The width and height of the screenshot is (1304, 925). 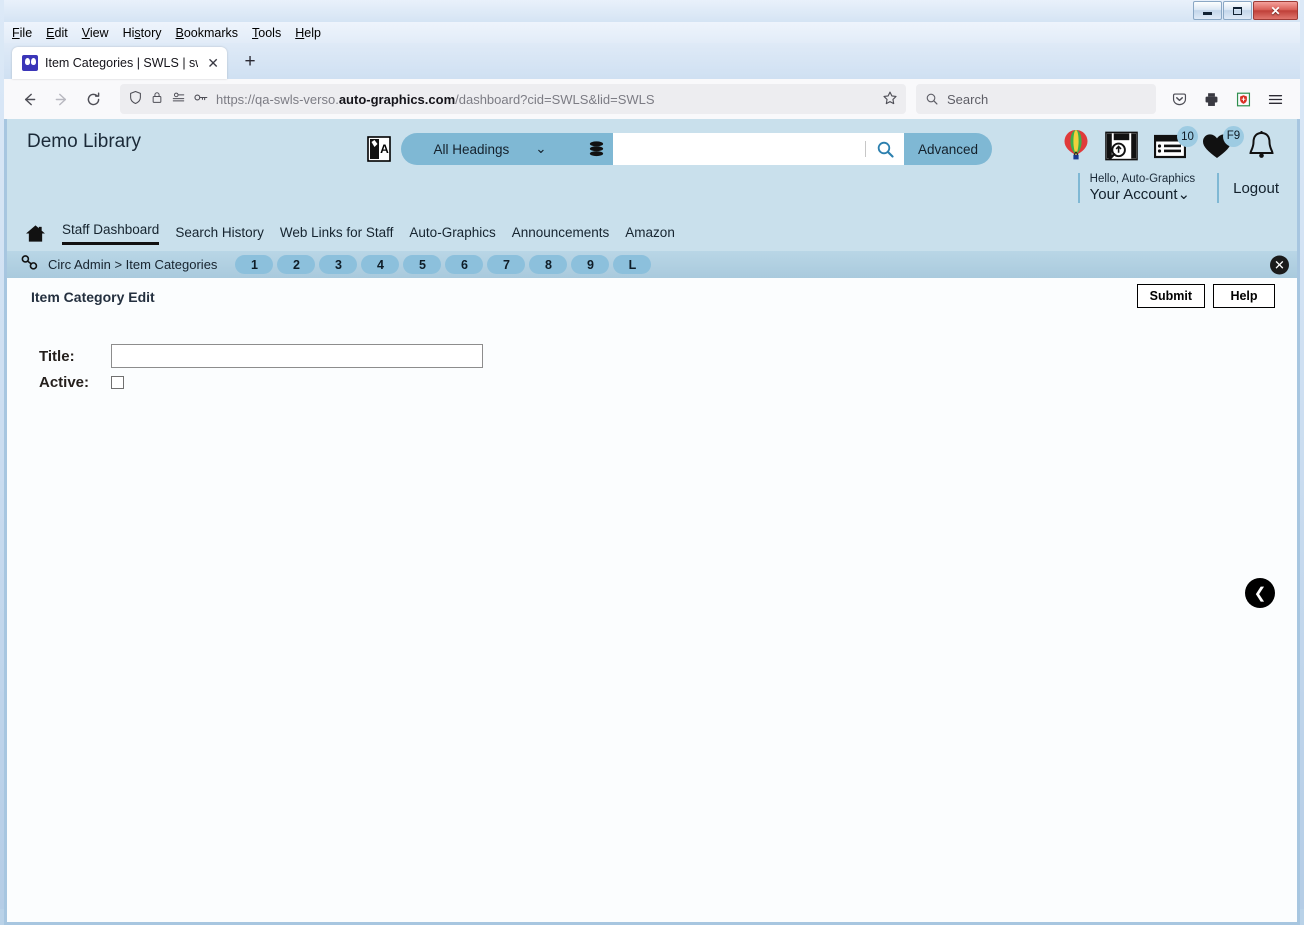 I want to click on restore-button, so click(x=1237, y=10).